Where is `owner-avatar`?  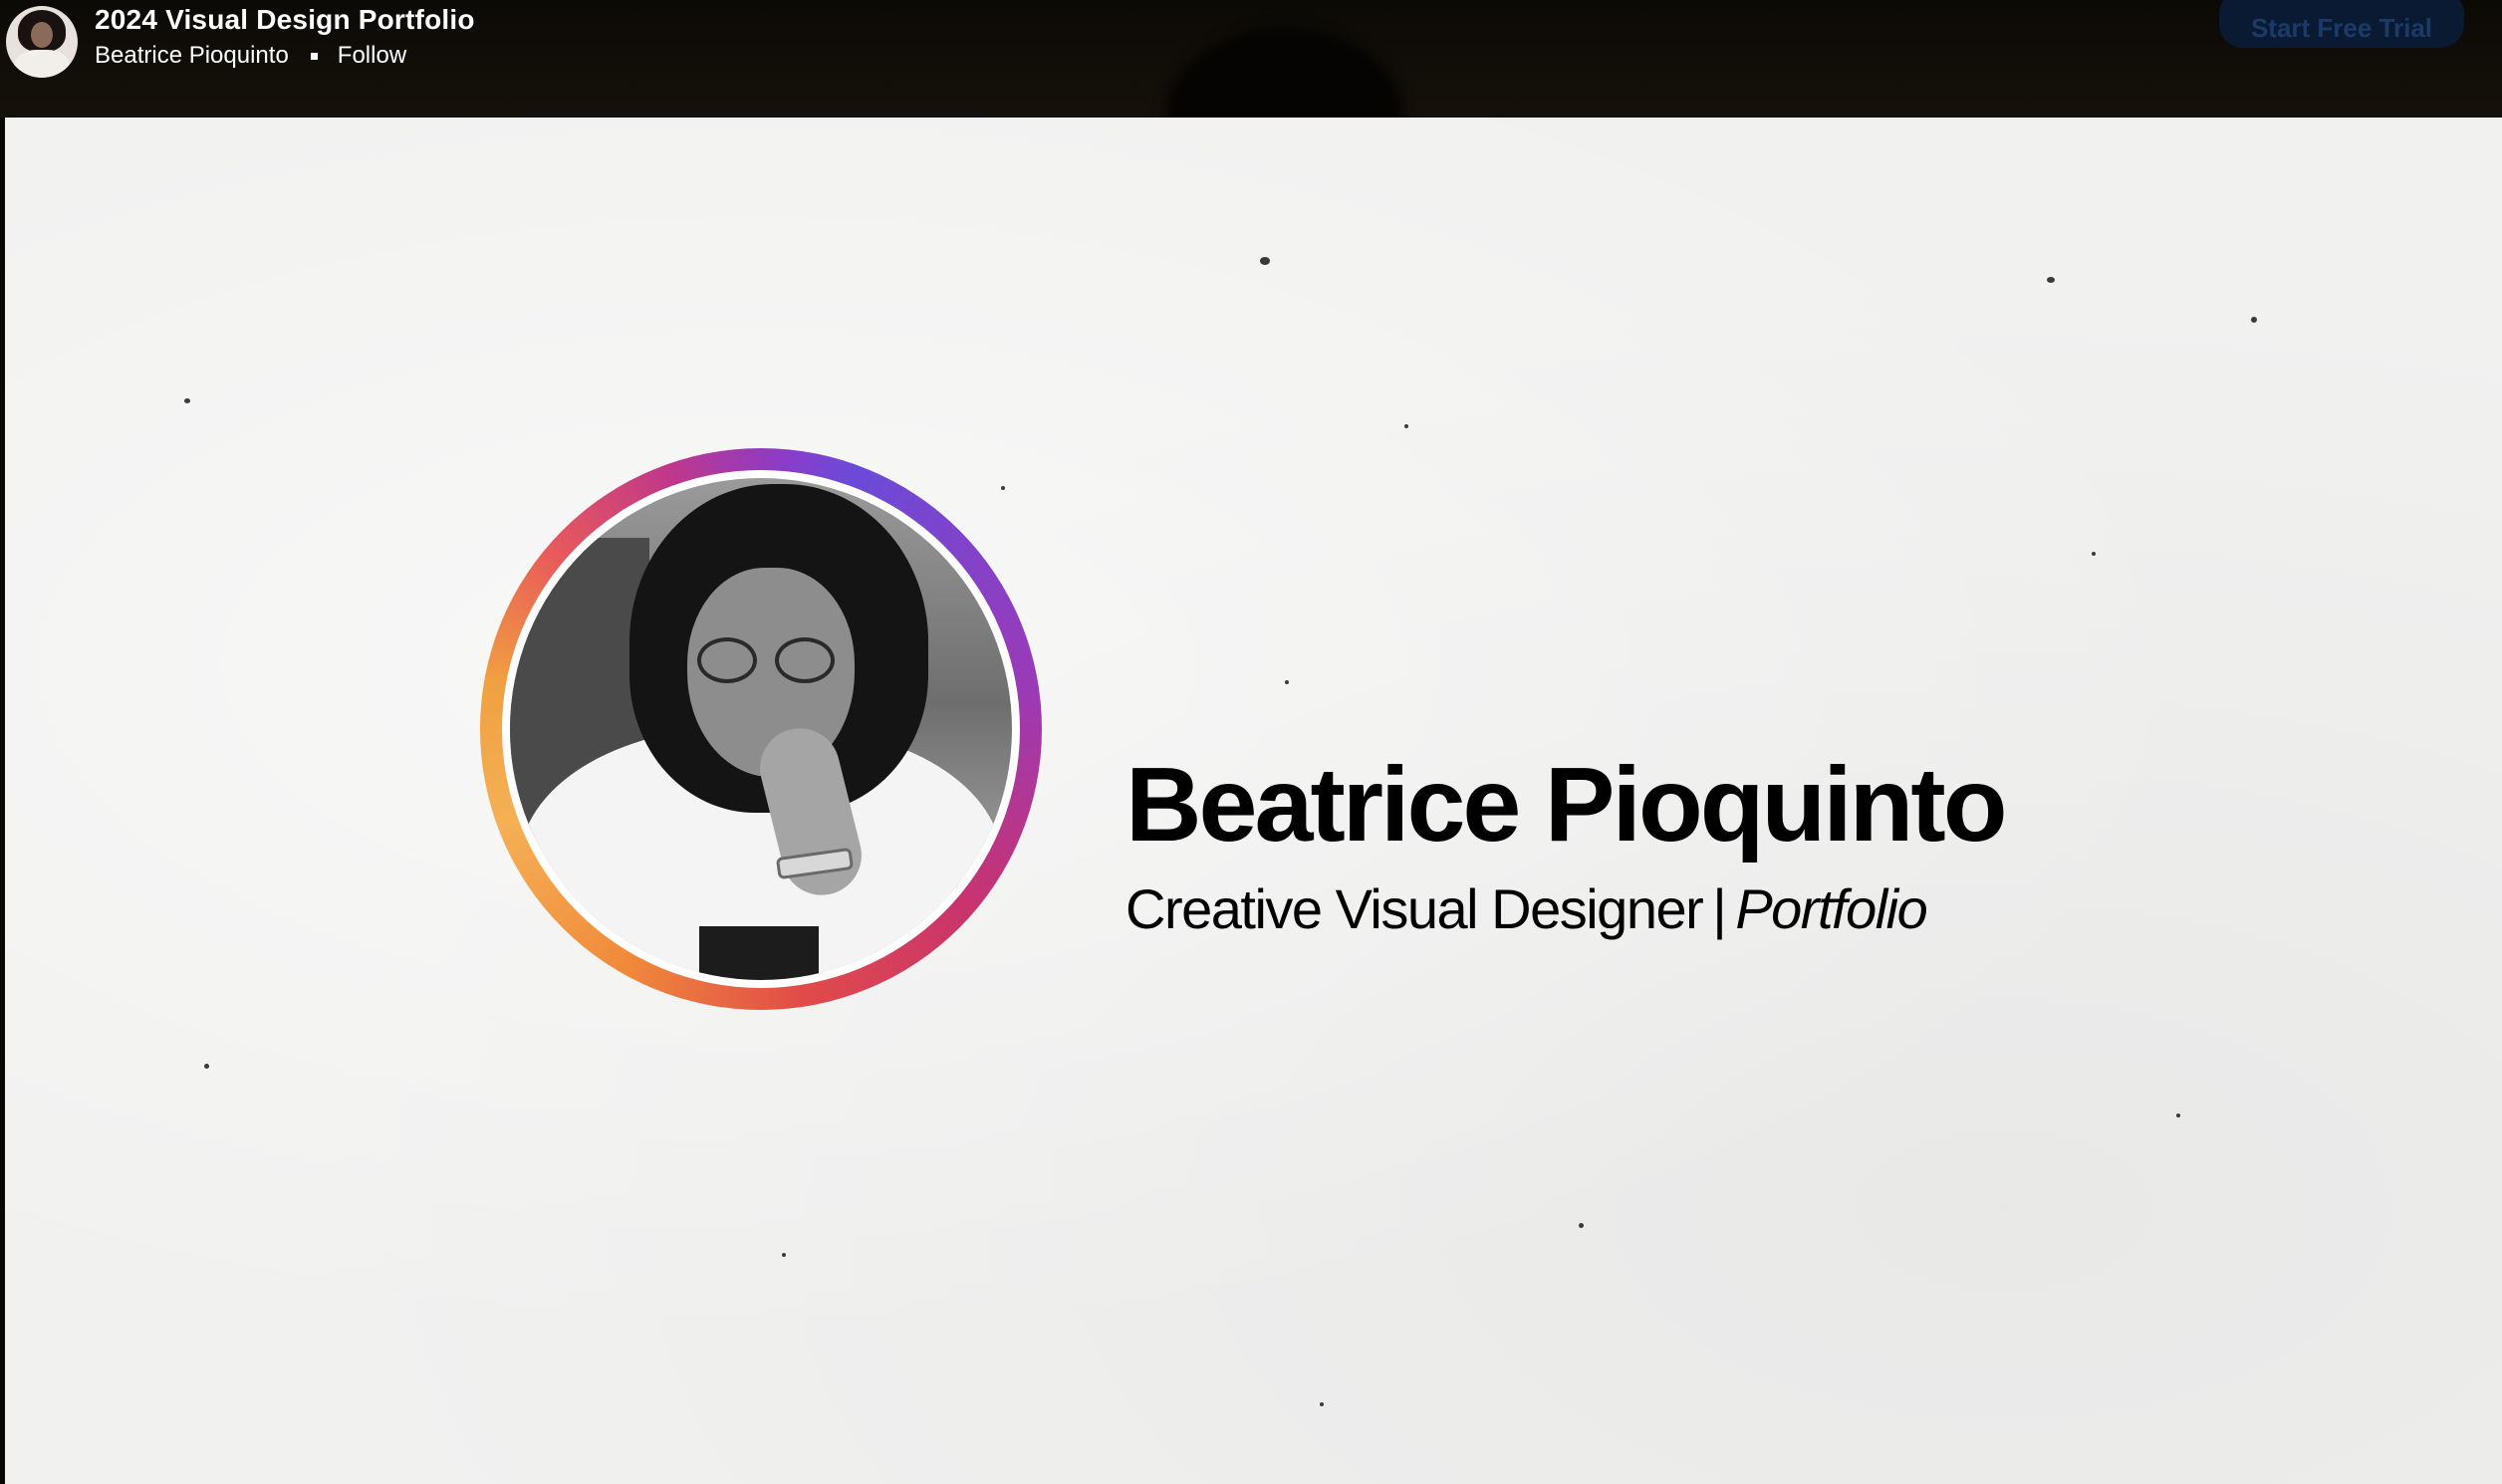
owner-avatar is located at coordinates (42, 42).